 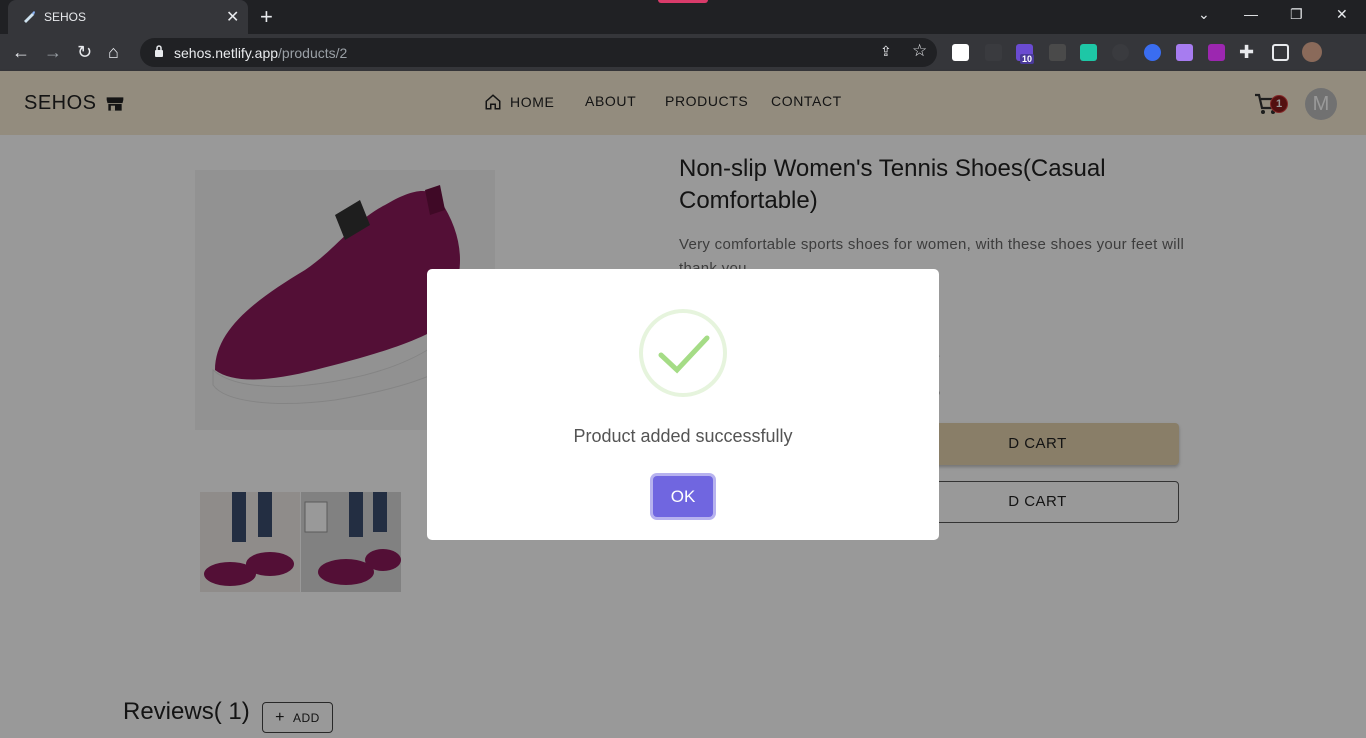 What do you see at coordinates (266, 17) in the screenshot?
I see `new-tab-icon: +` at bounding box center [266, 17].